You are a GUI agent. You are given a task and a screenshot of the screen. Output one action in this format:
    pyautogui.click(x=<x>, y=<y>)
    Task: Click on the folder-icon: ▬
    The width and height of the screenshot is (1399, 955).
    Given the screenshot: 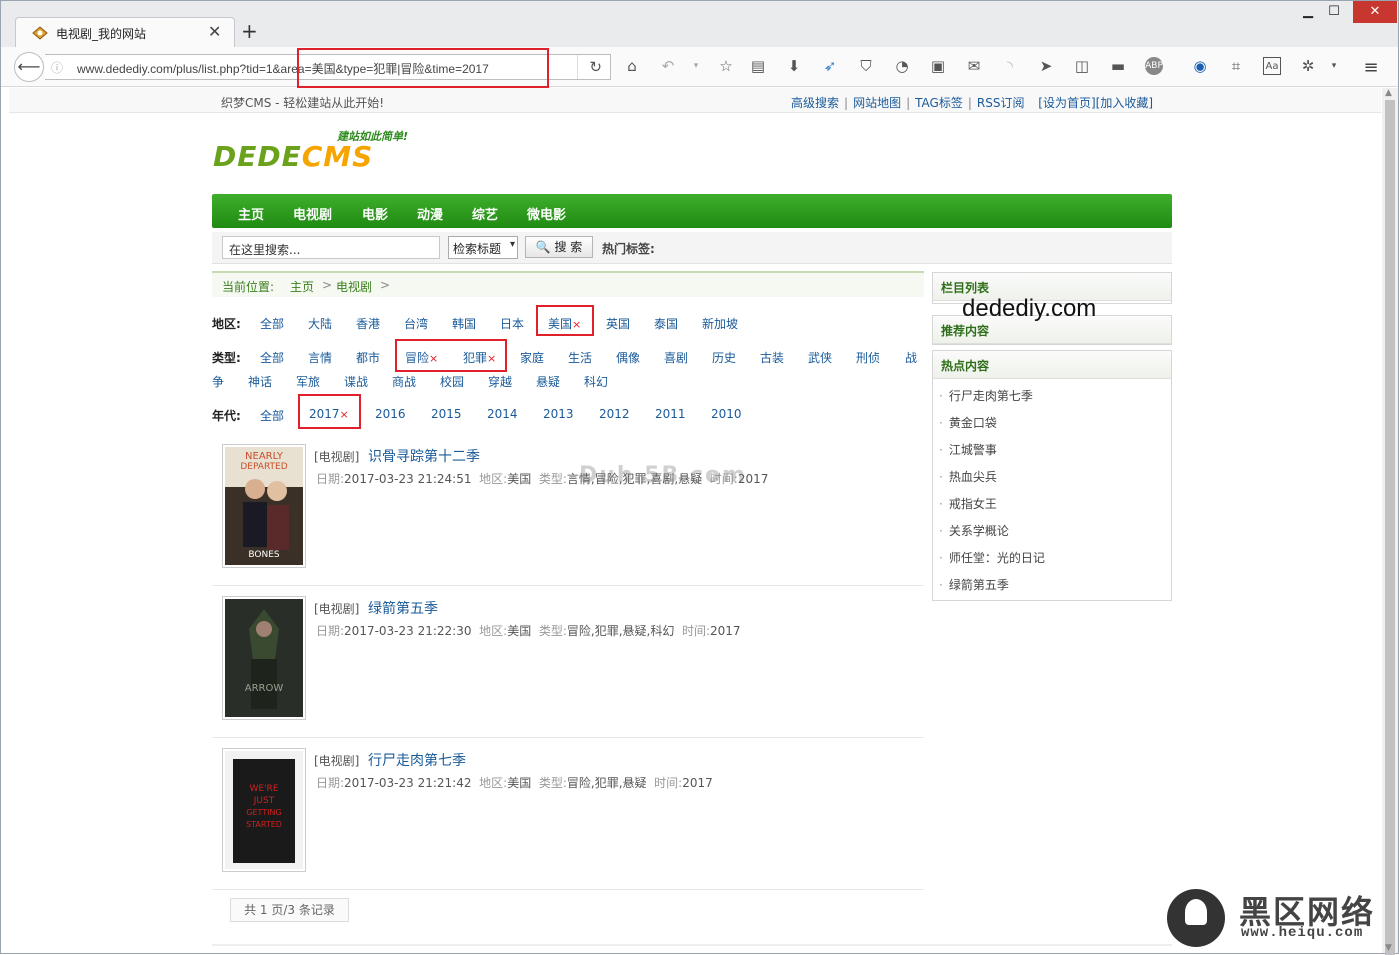 What is the action you would take?
    pyautogui.click(x=1118, y=66)
    